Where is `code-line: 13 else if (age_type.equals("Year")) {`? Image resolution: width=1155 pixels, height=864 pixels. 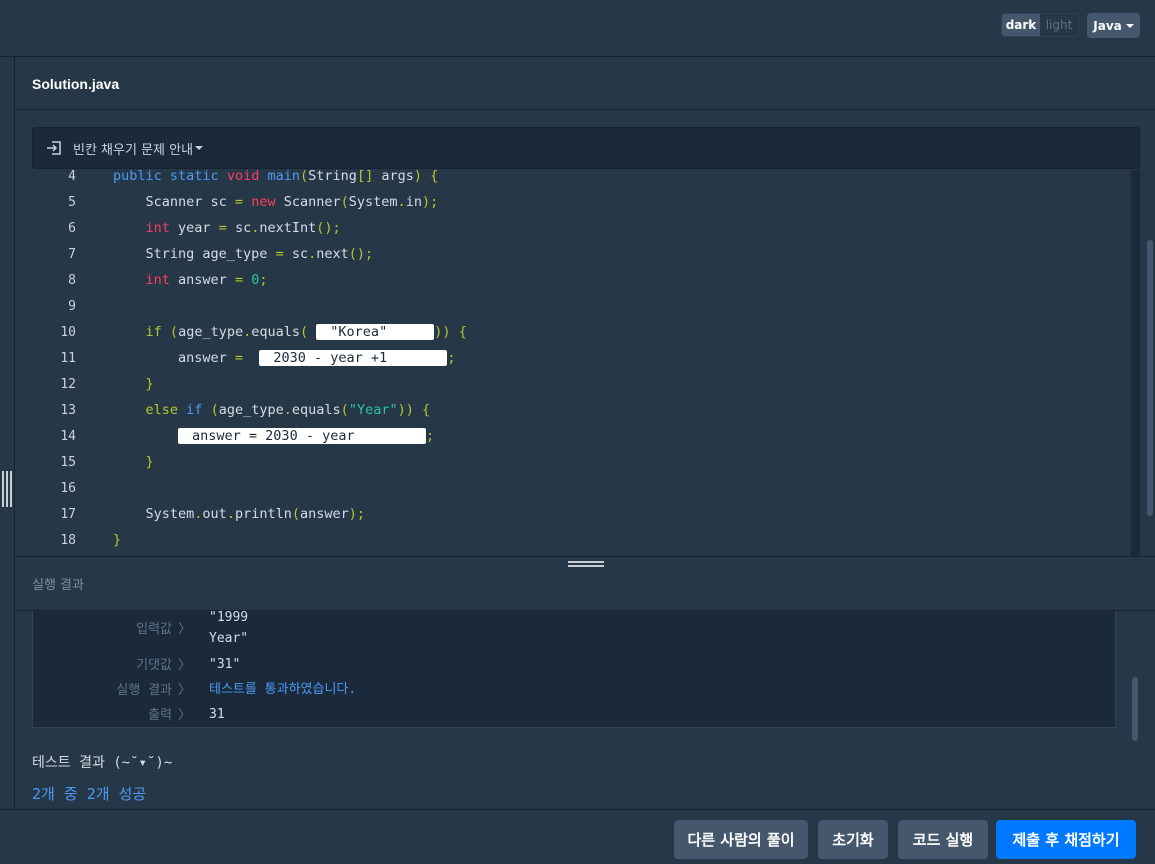
code-line: 13 else if (age_type.equals("Year")) { is located at coordinates (582, 410).